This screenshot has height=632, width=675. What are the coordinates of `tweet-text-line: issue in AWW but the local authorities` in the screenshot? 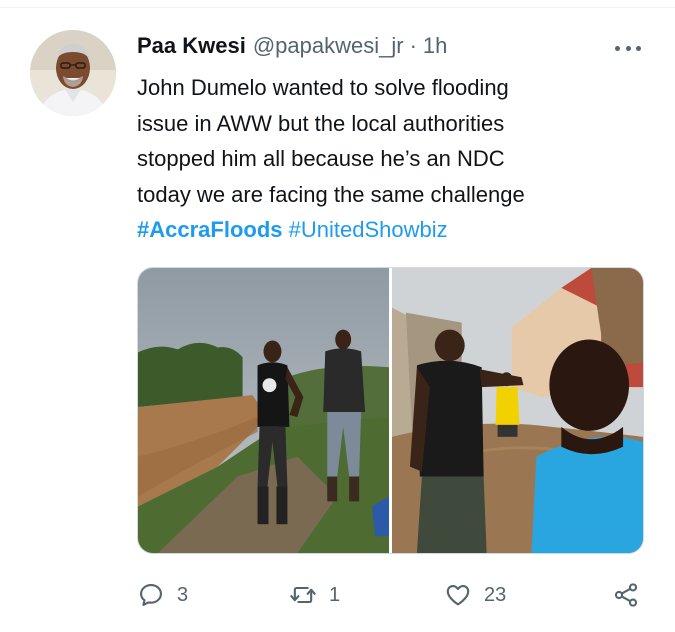 It's located at (321, 123).